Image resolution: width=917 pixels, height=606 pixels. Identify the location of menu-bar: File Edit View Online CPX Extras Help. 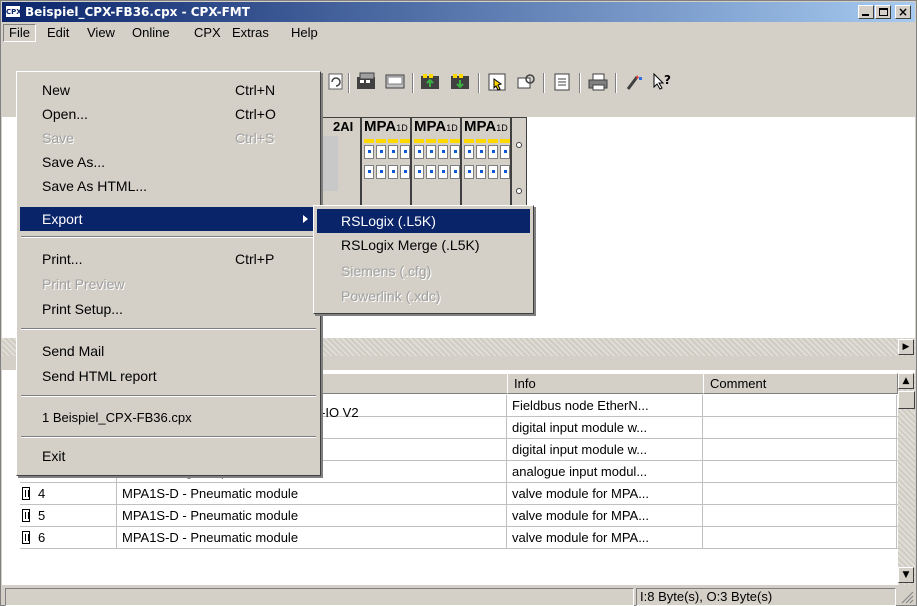
(458, 33).